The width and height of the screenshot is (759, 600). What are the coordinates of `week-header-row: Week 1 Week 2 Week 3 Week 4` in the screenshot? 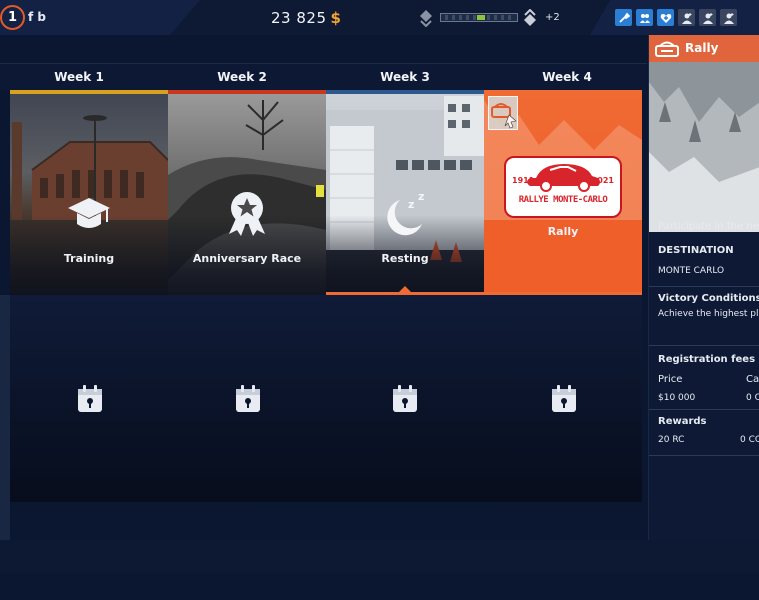 It's located at (323, 76).